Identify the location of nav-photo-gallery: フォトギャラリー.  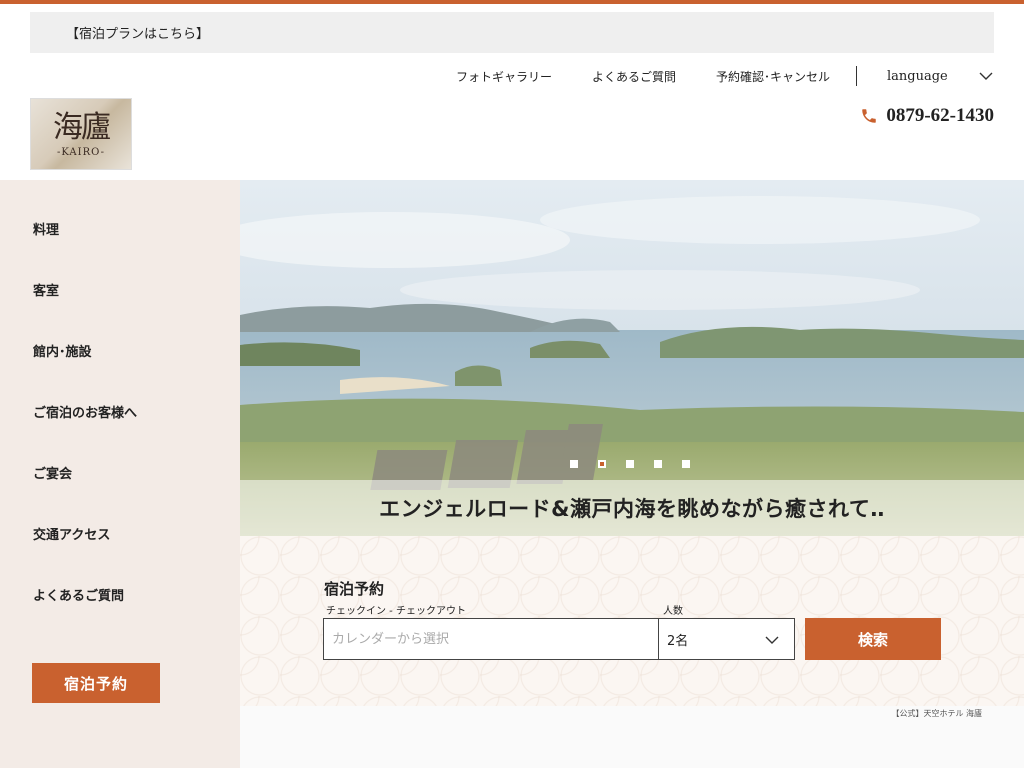
(504, 76).